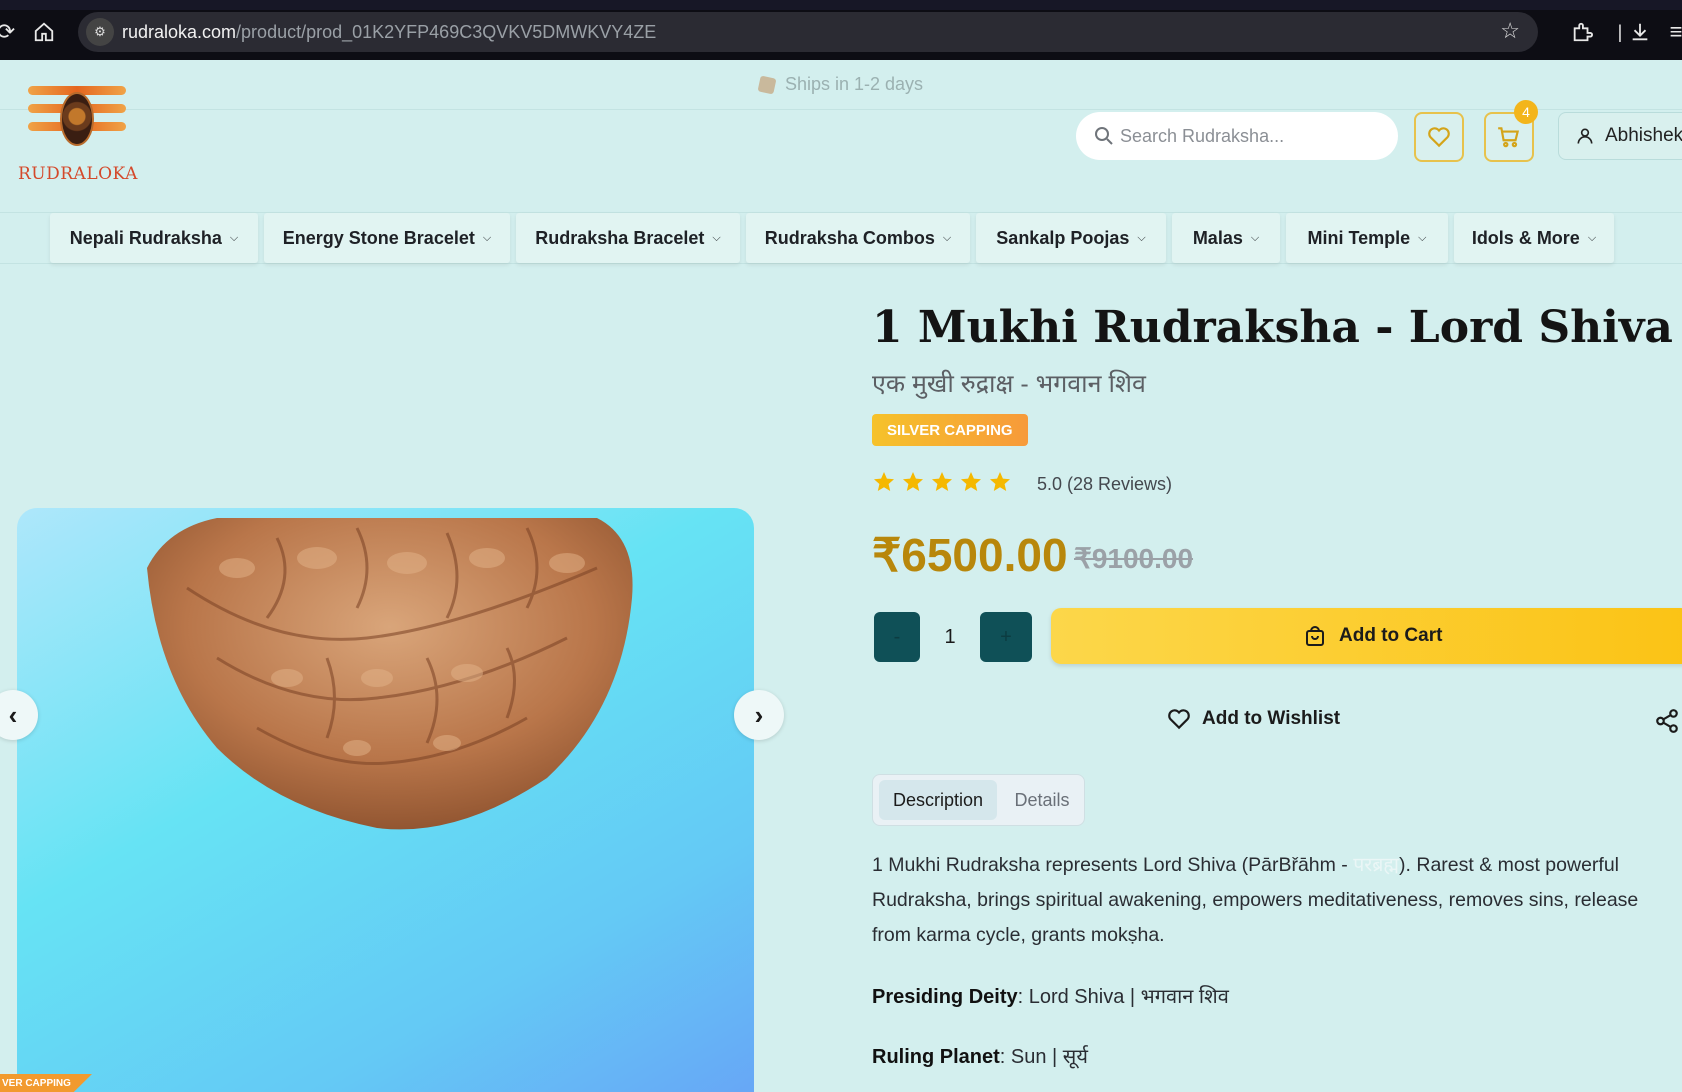 The image size is (1682, 1092). What do you see at coordinates (390, 674) in the screenshot?
I see `rudraksha-bead-image` at bounding box center [390, 674].